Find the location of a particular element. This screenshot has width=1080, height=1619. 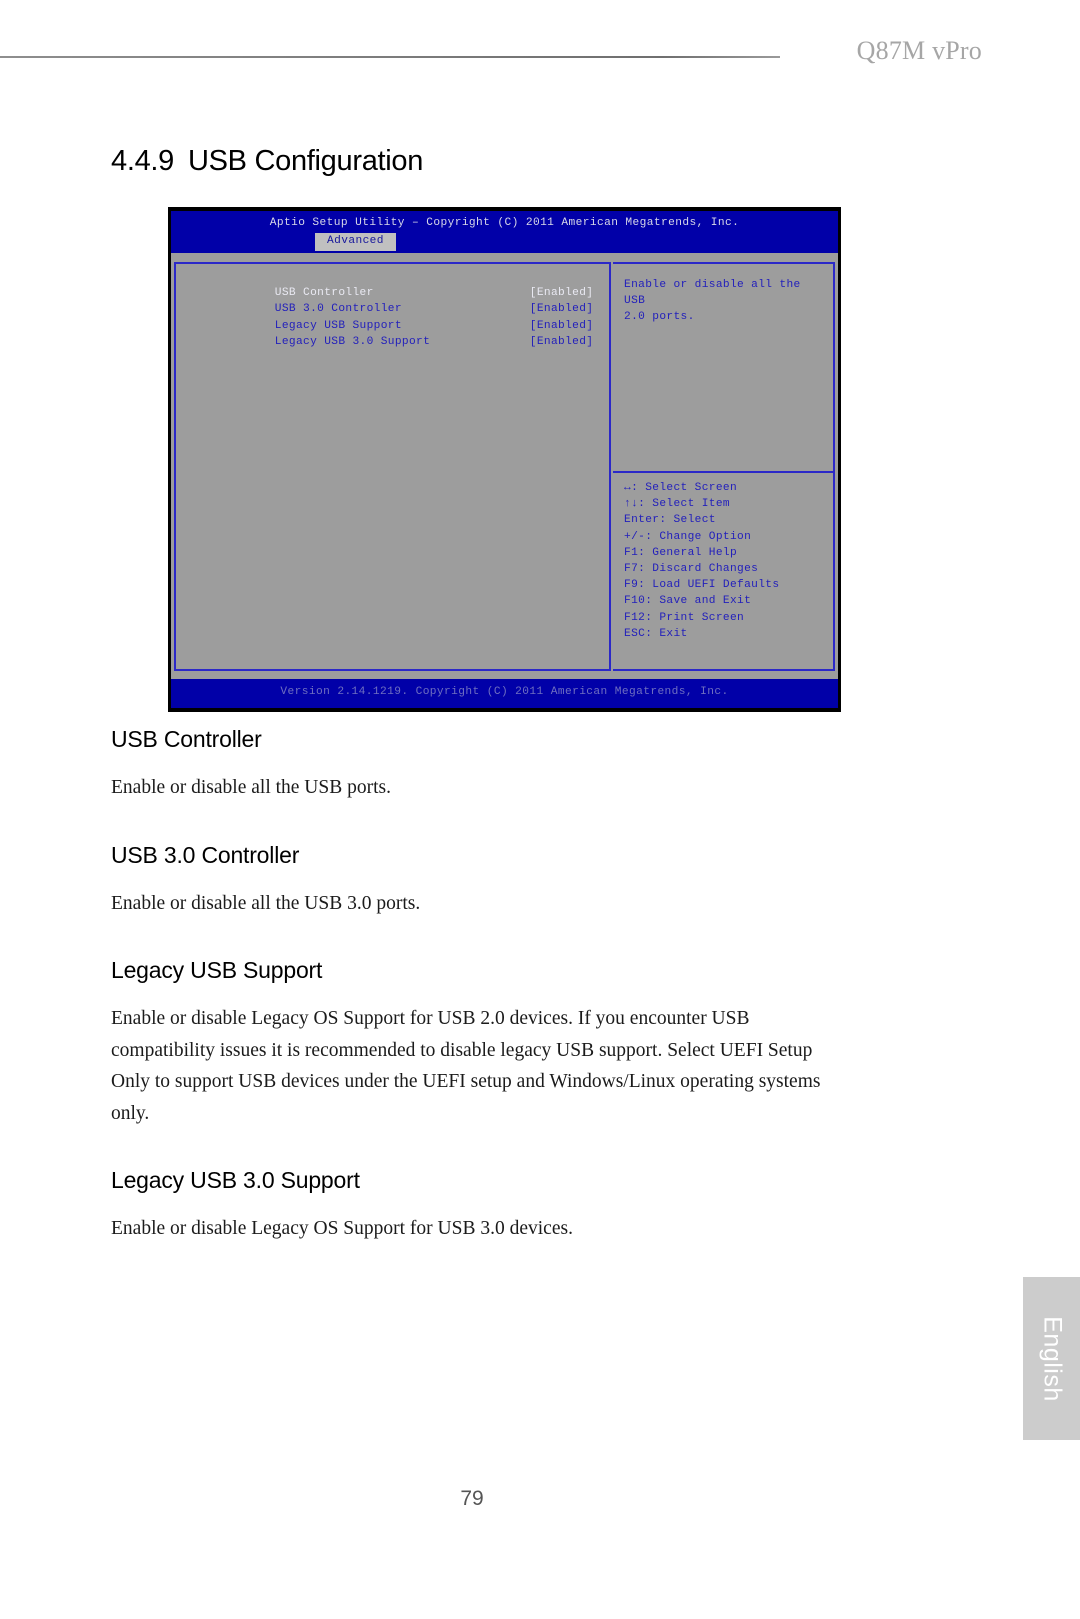

section-title: USB Configuration is located at coordinates (306, 161).